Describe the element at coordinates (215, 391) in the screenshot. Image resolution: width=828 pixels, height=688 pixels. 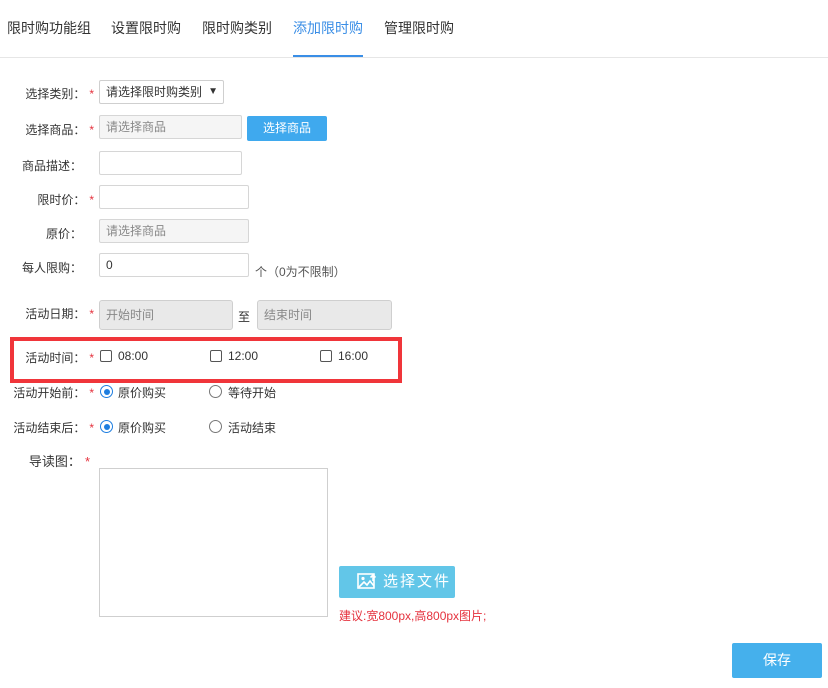
I see `before-start-wait-radio` at that location.